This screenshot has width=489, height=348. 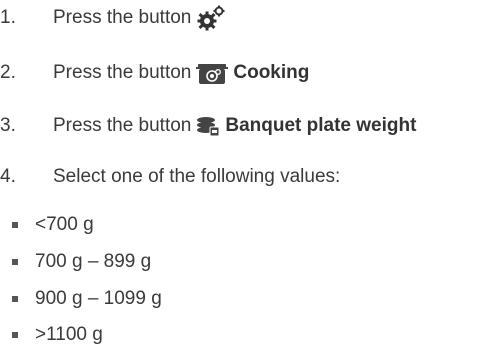 I want to click on list-item: <700 g, so click(x=53, y=225).